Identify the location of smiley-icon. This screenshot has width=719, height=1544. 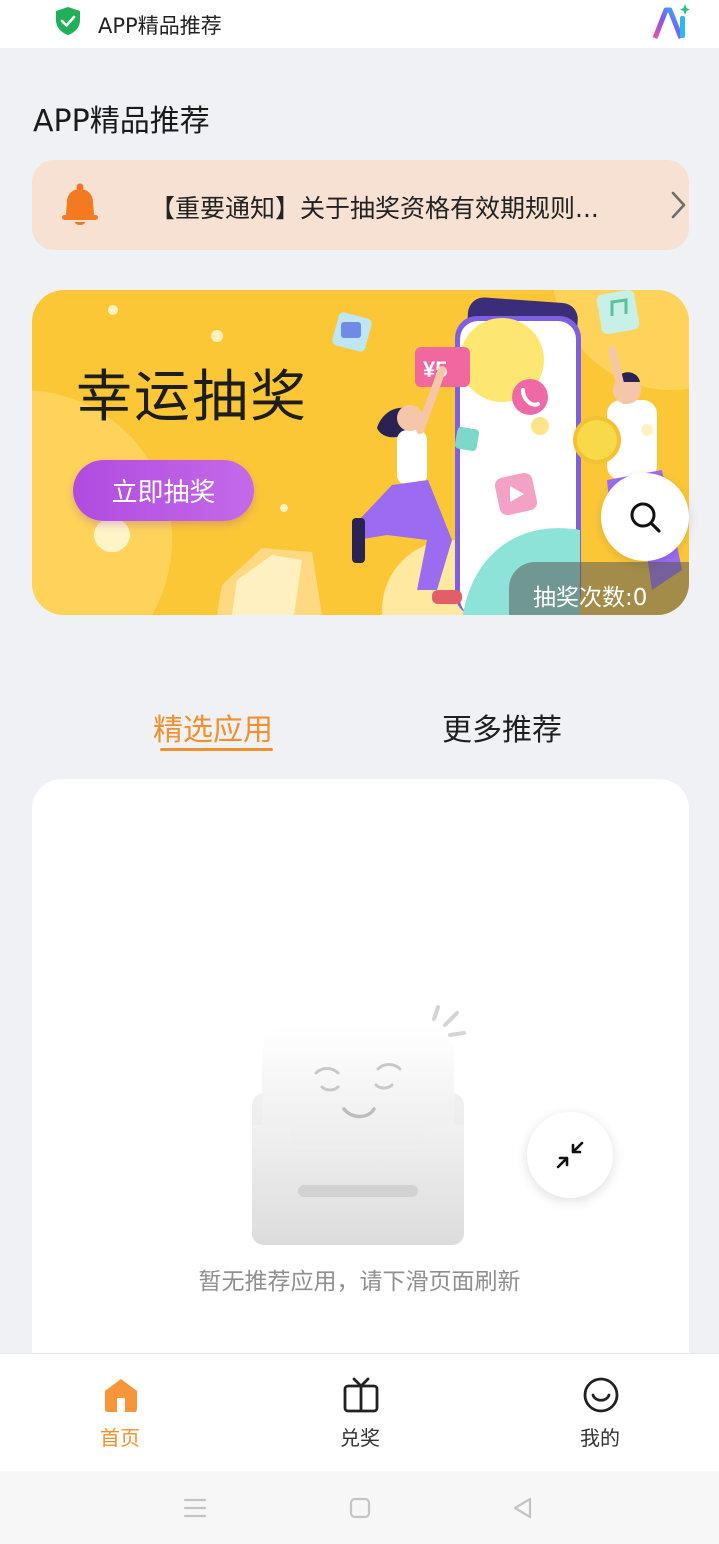
(601, 1395).